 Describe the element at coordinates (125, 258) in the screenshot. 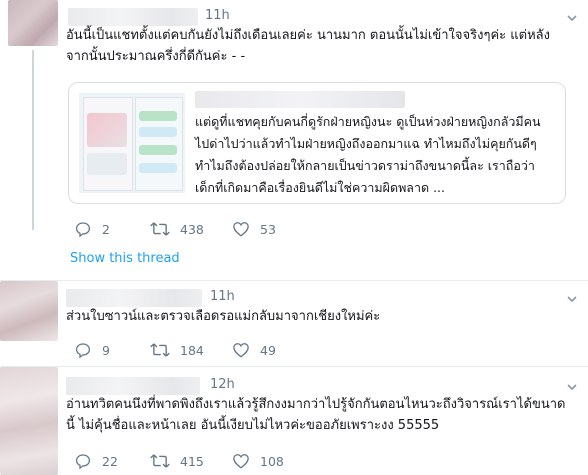

I see `show-thread-link: Show this thread` at that location.